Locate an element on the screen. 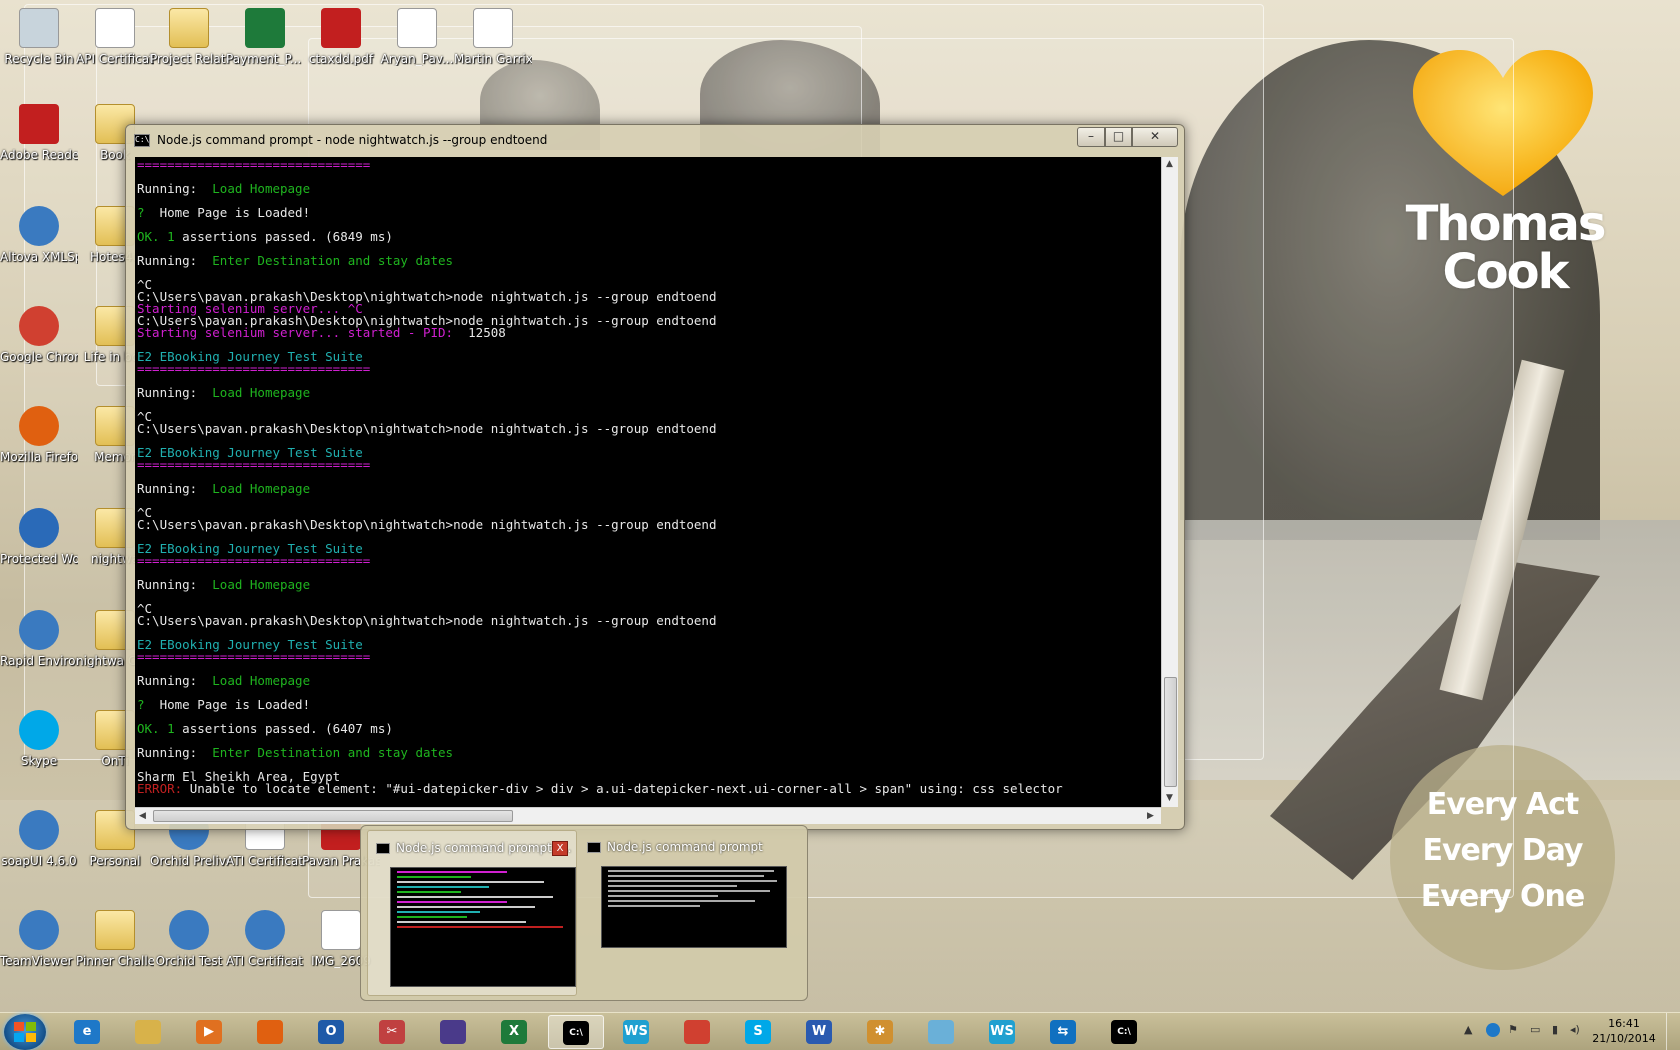 Image resolution: width=1680 pixels, height=1050 pixels. flag-icon: ⚑ is located at coordinates (1515, 1030).